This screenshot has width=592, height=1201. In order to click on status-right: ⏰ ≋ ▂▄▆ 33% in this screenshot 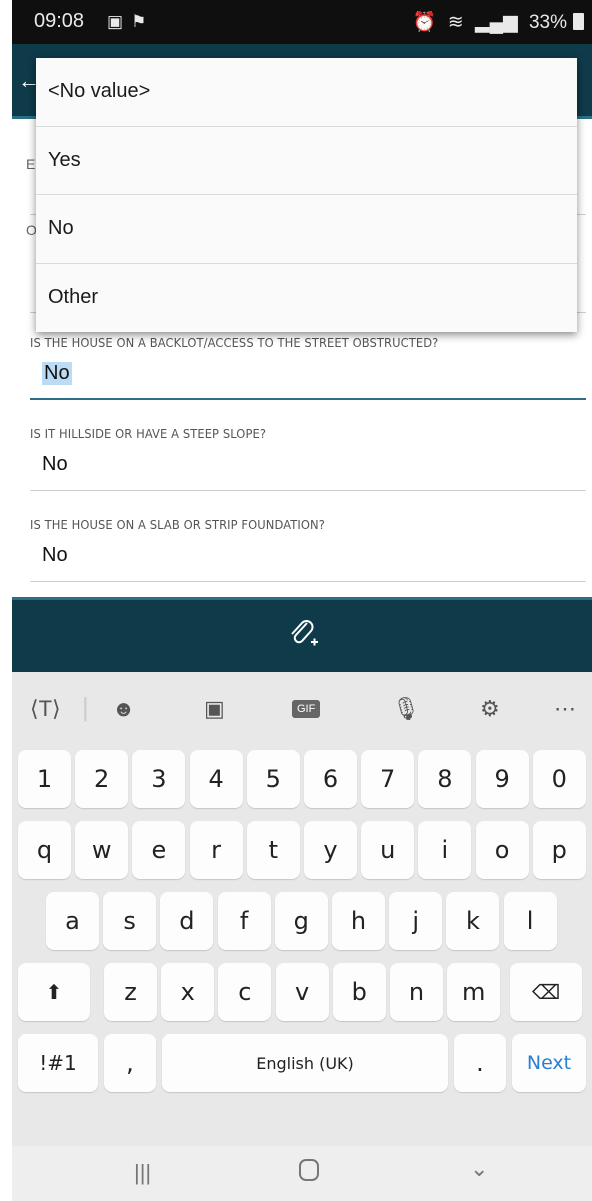, I will do `click(495, 22)`.